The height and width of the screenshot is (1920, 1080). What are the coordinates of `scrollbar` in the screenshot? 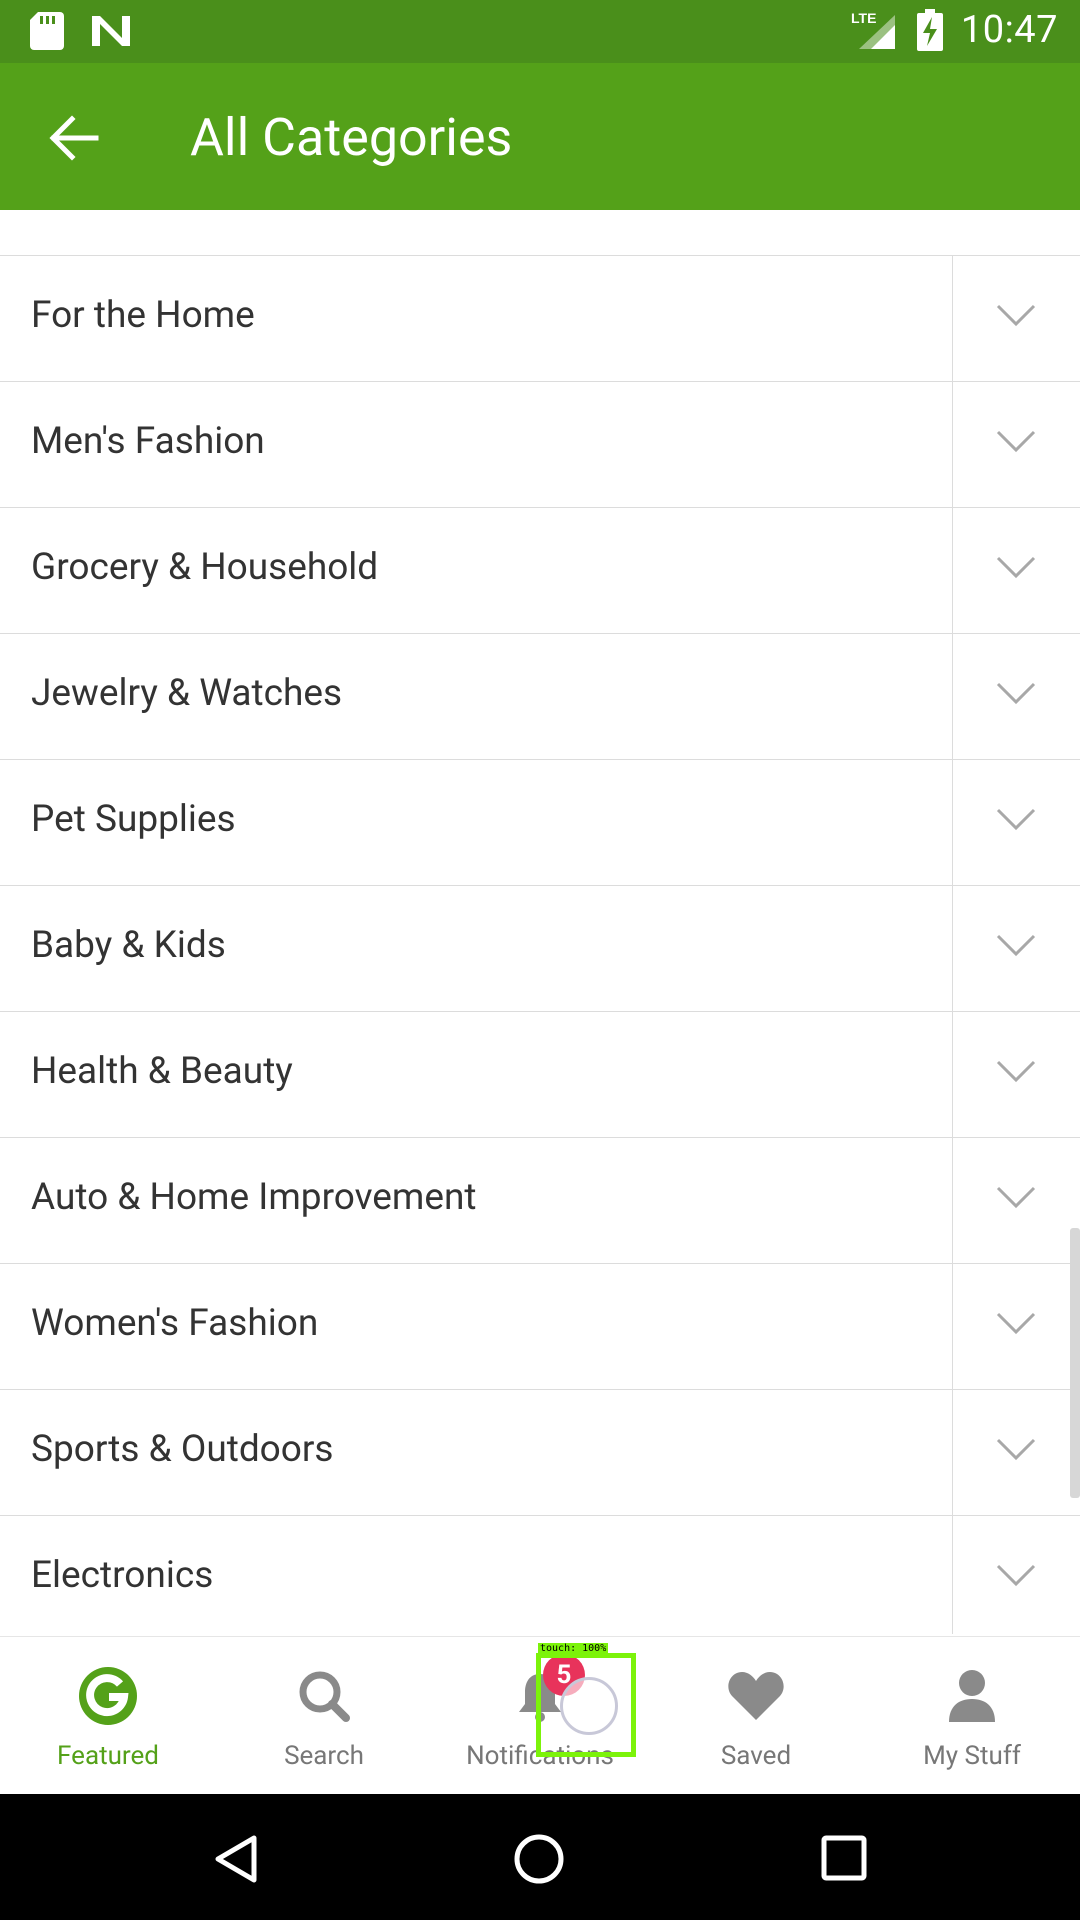 It's located at (1075, 1363).